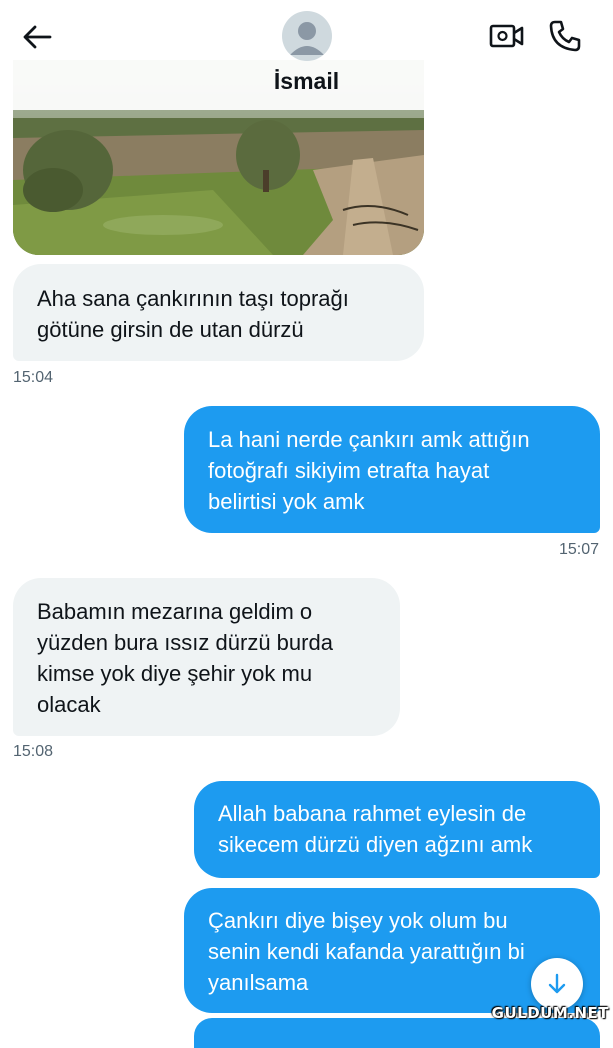 This screenshot has height=1048, width=613. I want to click on message-text: Çankırı diye bişey yok olum bu, so click(358, 920).